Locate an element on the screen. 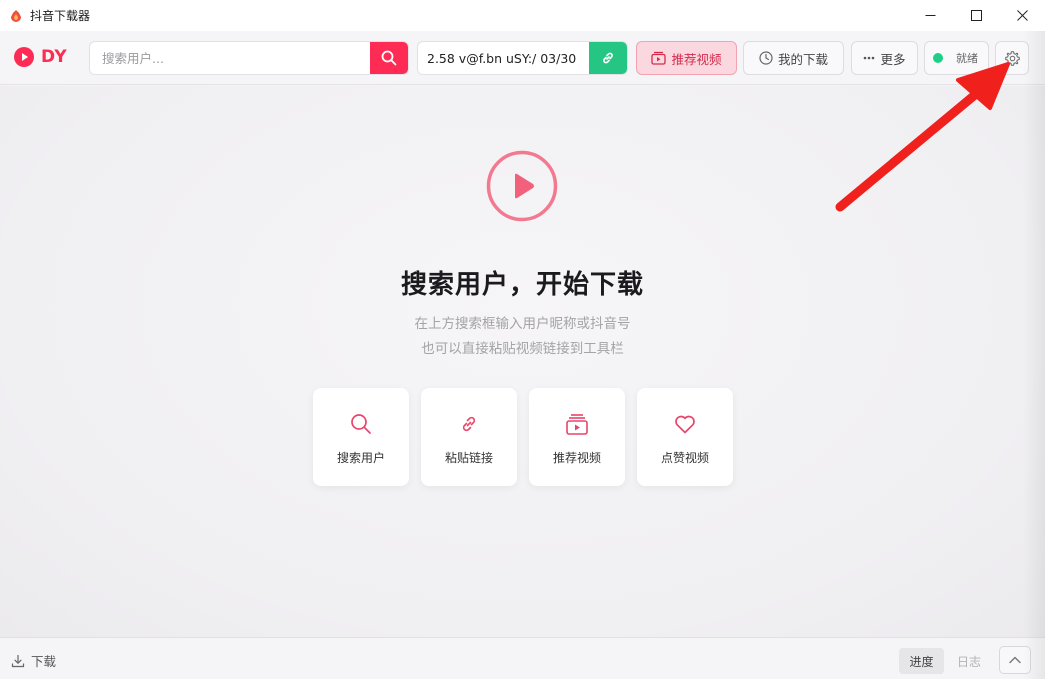  close-button is located at coordinates (1022, 15).